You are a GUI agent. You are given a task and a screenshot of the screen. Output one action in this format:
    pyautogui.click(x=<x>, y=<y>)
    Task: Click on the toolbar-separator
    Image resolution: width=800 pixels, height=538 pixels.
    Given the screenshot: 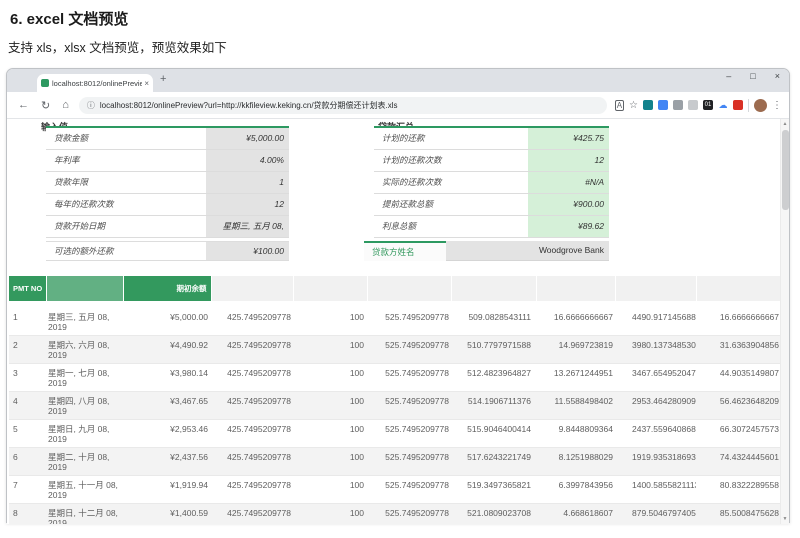 What is the action you would take?
    pyautogui.click(x=748, y=105)
    